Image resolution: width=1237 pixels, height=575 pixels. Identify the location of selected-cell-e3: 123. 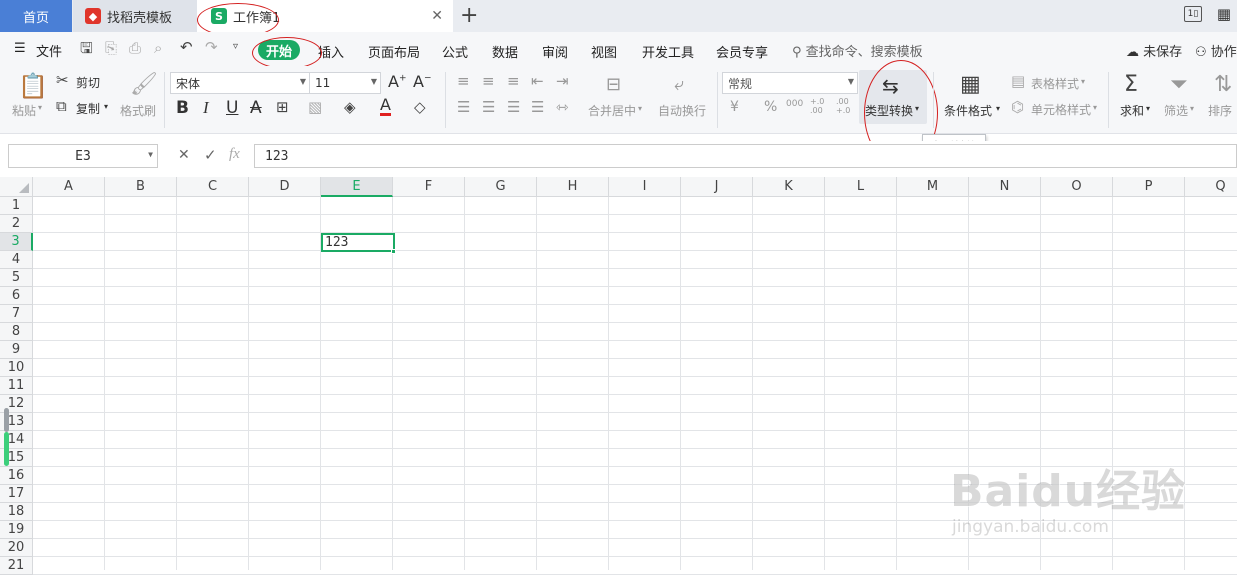
(358, 242).